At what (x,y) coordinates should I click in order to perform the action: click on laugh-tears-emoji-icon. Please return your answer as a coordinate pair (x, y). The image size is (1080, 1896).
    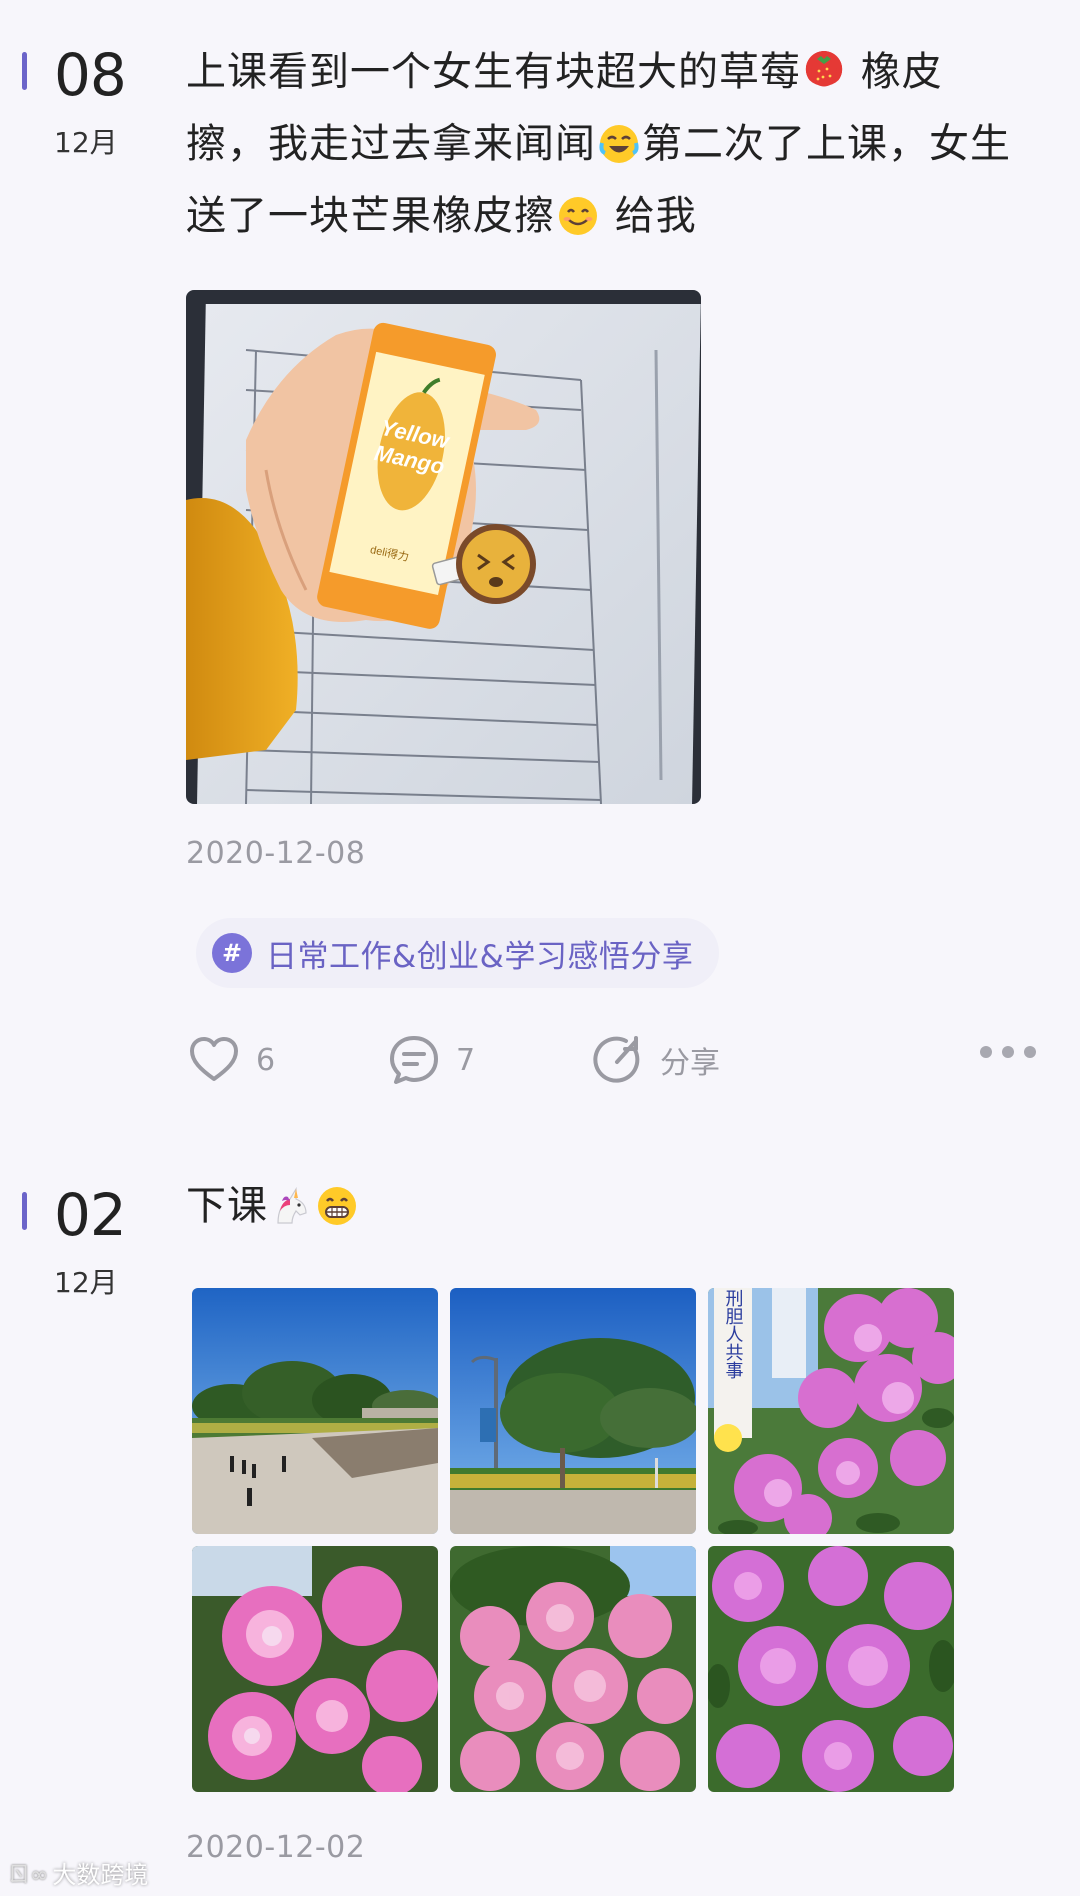
    Looking at the image, I should click on (619, 139).